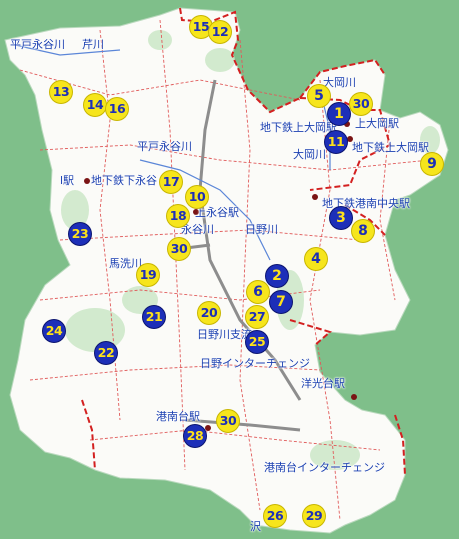 This screenshot has height=539, width=459. What do you see at coordinates (125, 263) in the screenshot?
I see `label-maaraigawa: 馬洗川` at bounding box center [125, 263].